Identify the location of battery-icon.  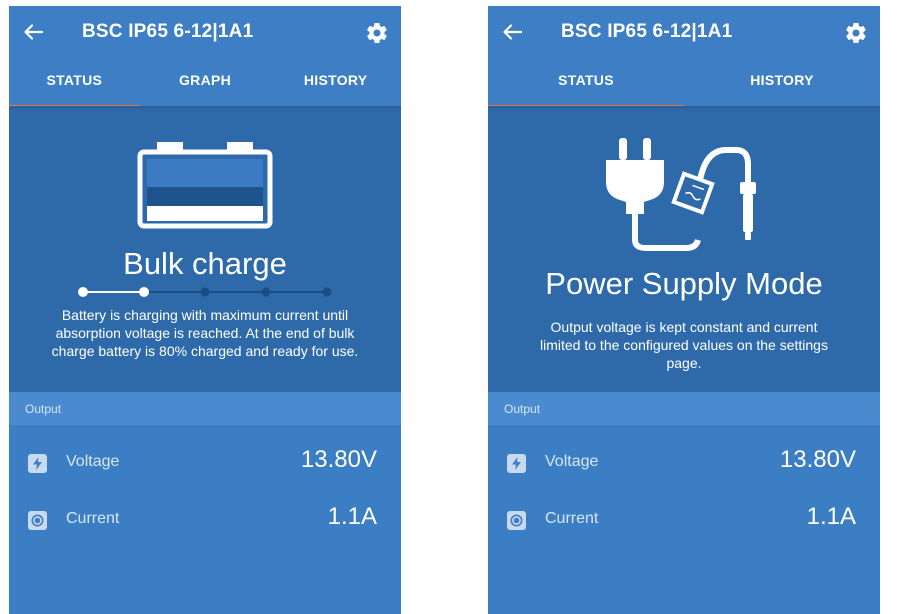
(205, 185).